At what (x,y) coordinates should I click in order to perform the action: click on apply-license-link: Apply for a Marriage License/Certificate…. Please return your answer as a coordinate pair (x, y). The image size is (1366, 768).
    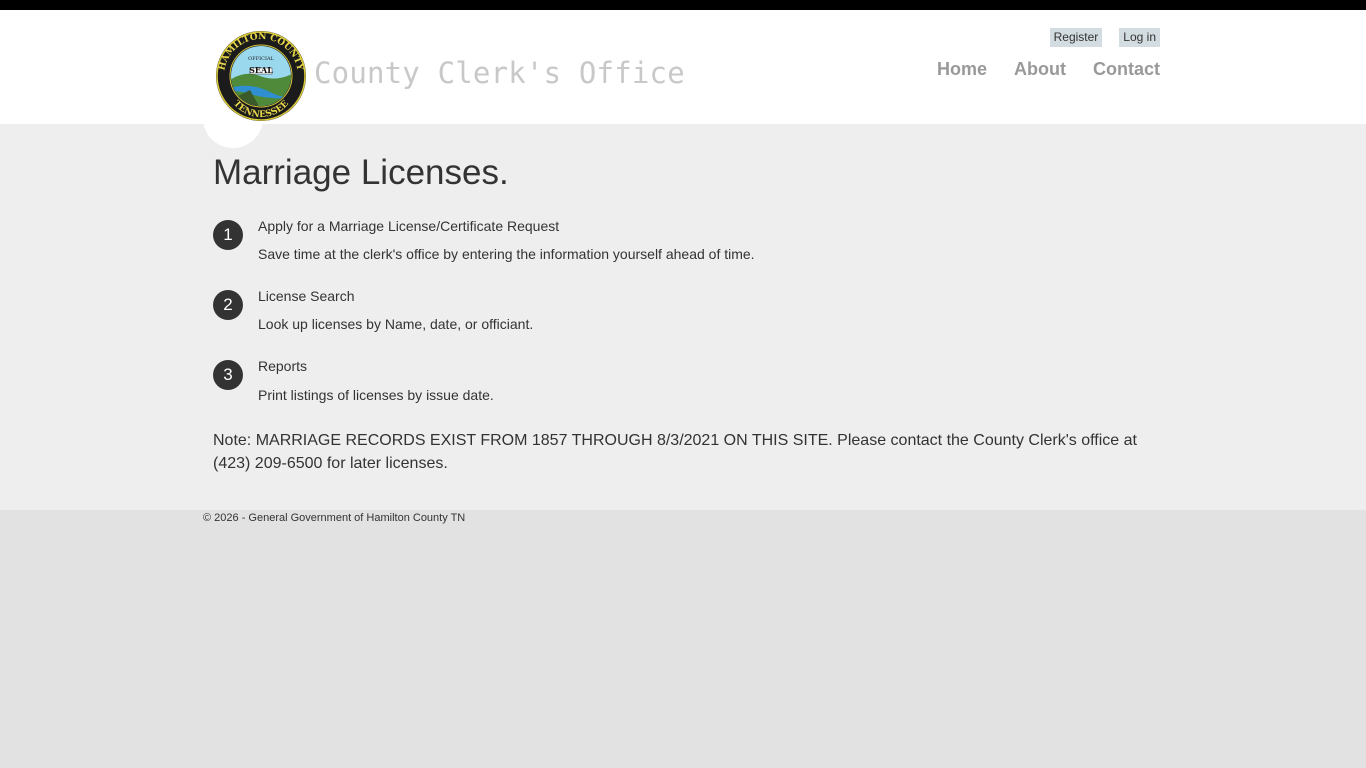
    Looking at the image, I should click on (408, 226).